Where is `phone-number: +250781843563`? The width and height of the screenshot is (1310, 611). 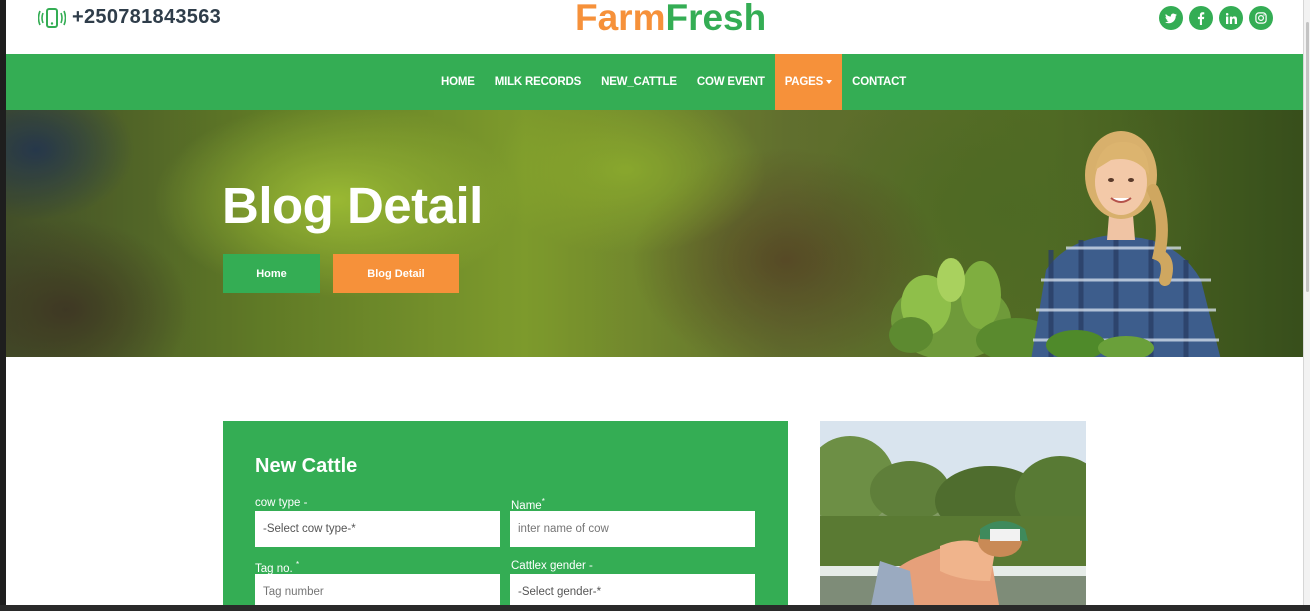
phone-number: +250781843563 is located at coordinates (146, 17).